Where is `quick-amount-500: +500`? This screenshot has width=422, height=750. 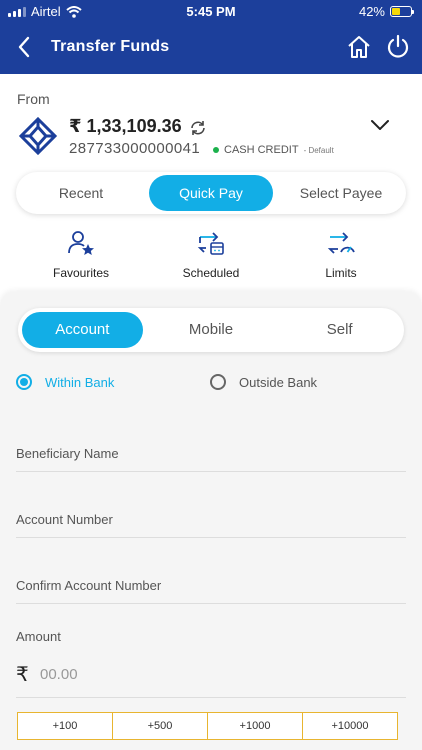 quick-amount-500: +500 is located at coordinates (160, 726).